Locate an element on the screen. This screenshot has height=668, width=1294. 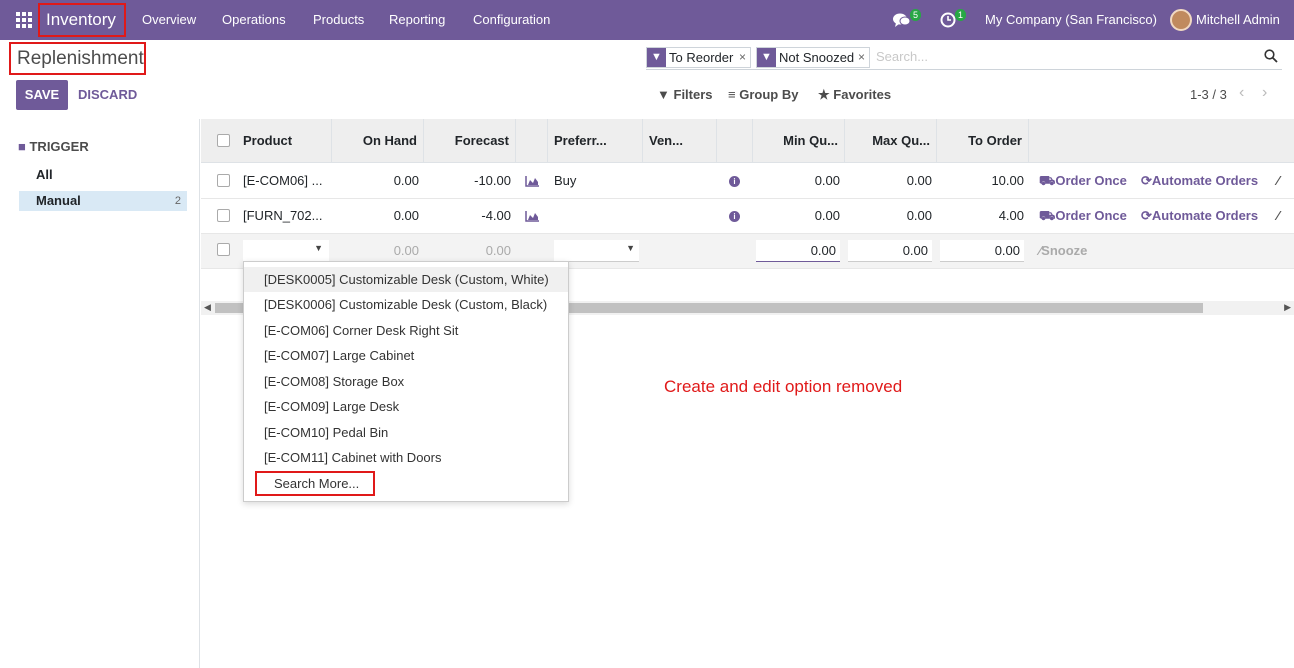
menu-operations: Operations is located at coordinates (254, 20).